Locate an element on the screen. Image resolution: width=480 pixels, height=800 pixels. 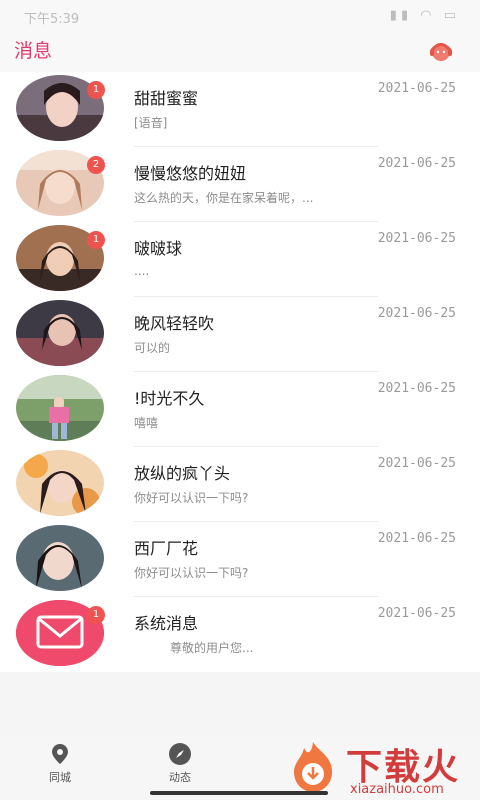
header: 消息 is located at coordinates (240, 51).